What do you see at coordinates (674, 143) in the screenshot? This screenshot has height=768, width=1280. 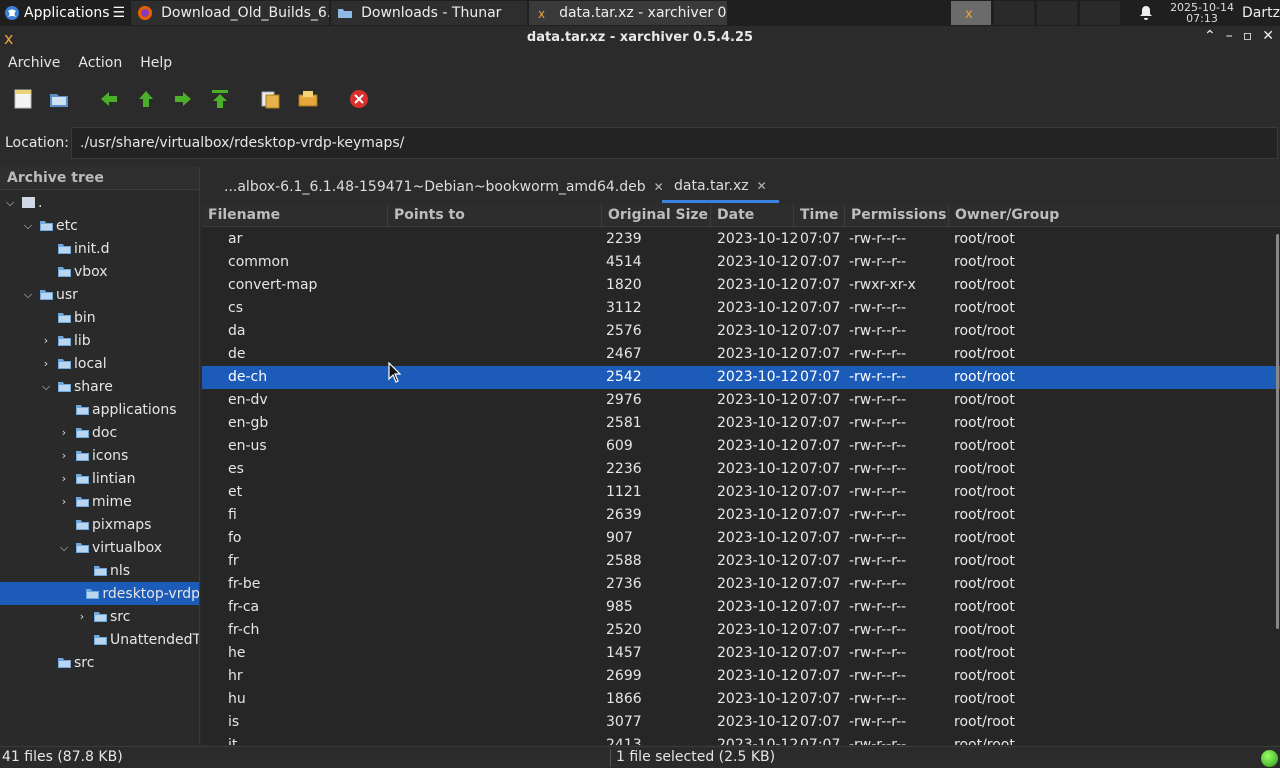 I see `location-input` at bounding box center [674, 143].